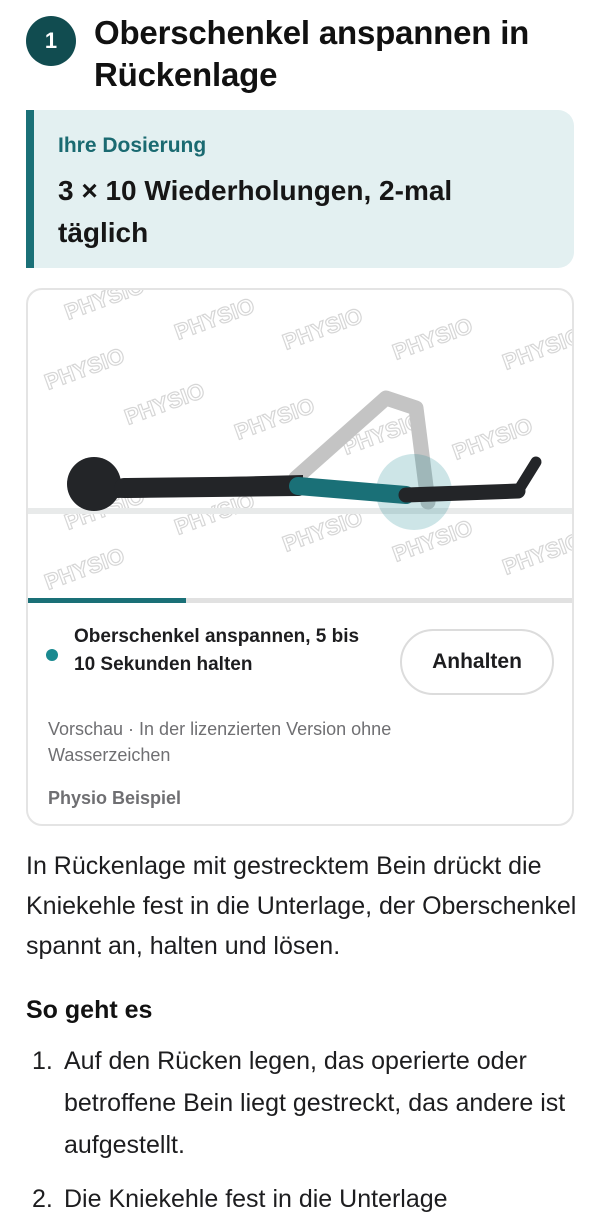  Describe the element at coordinates (132, 145) in the screenshot. I see `dosage-label: Ihre Dosierung` at that location.